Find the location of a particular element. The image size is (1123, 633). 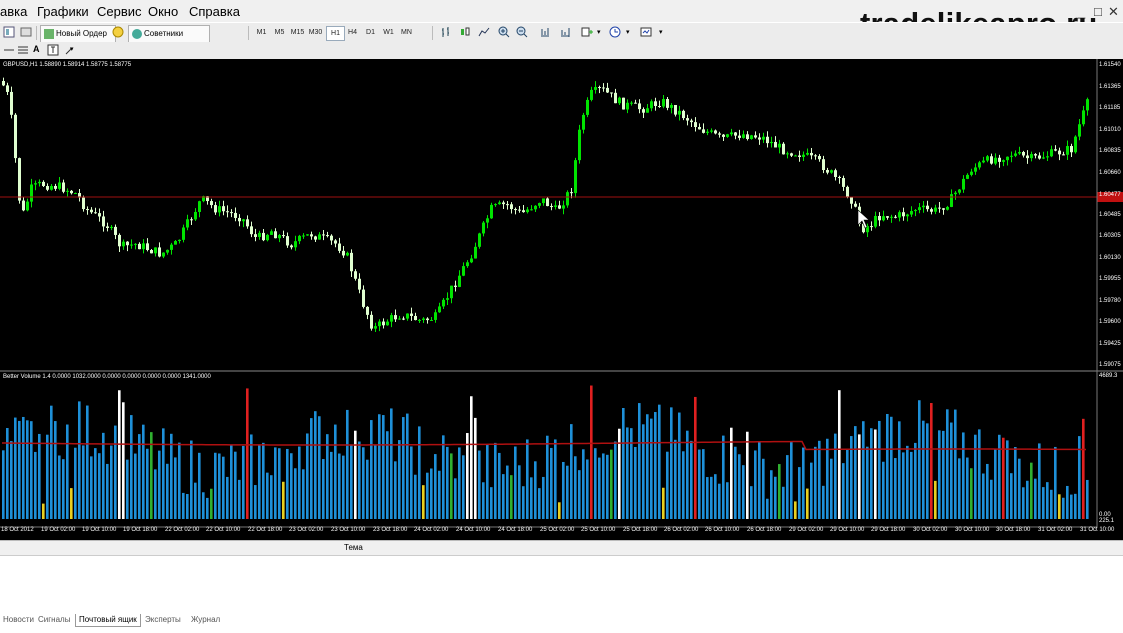

menu-item-service-partial: авка is located at coordinates (13, 11).